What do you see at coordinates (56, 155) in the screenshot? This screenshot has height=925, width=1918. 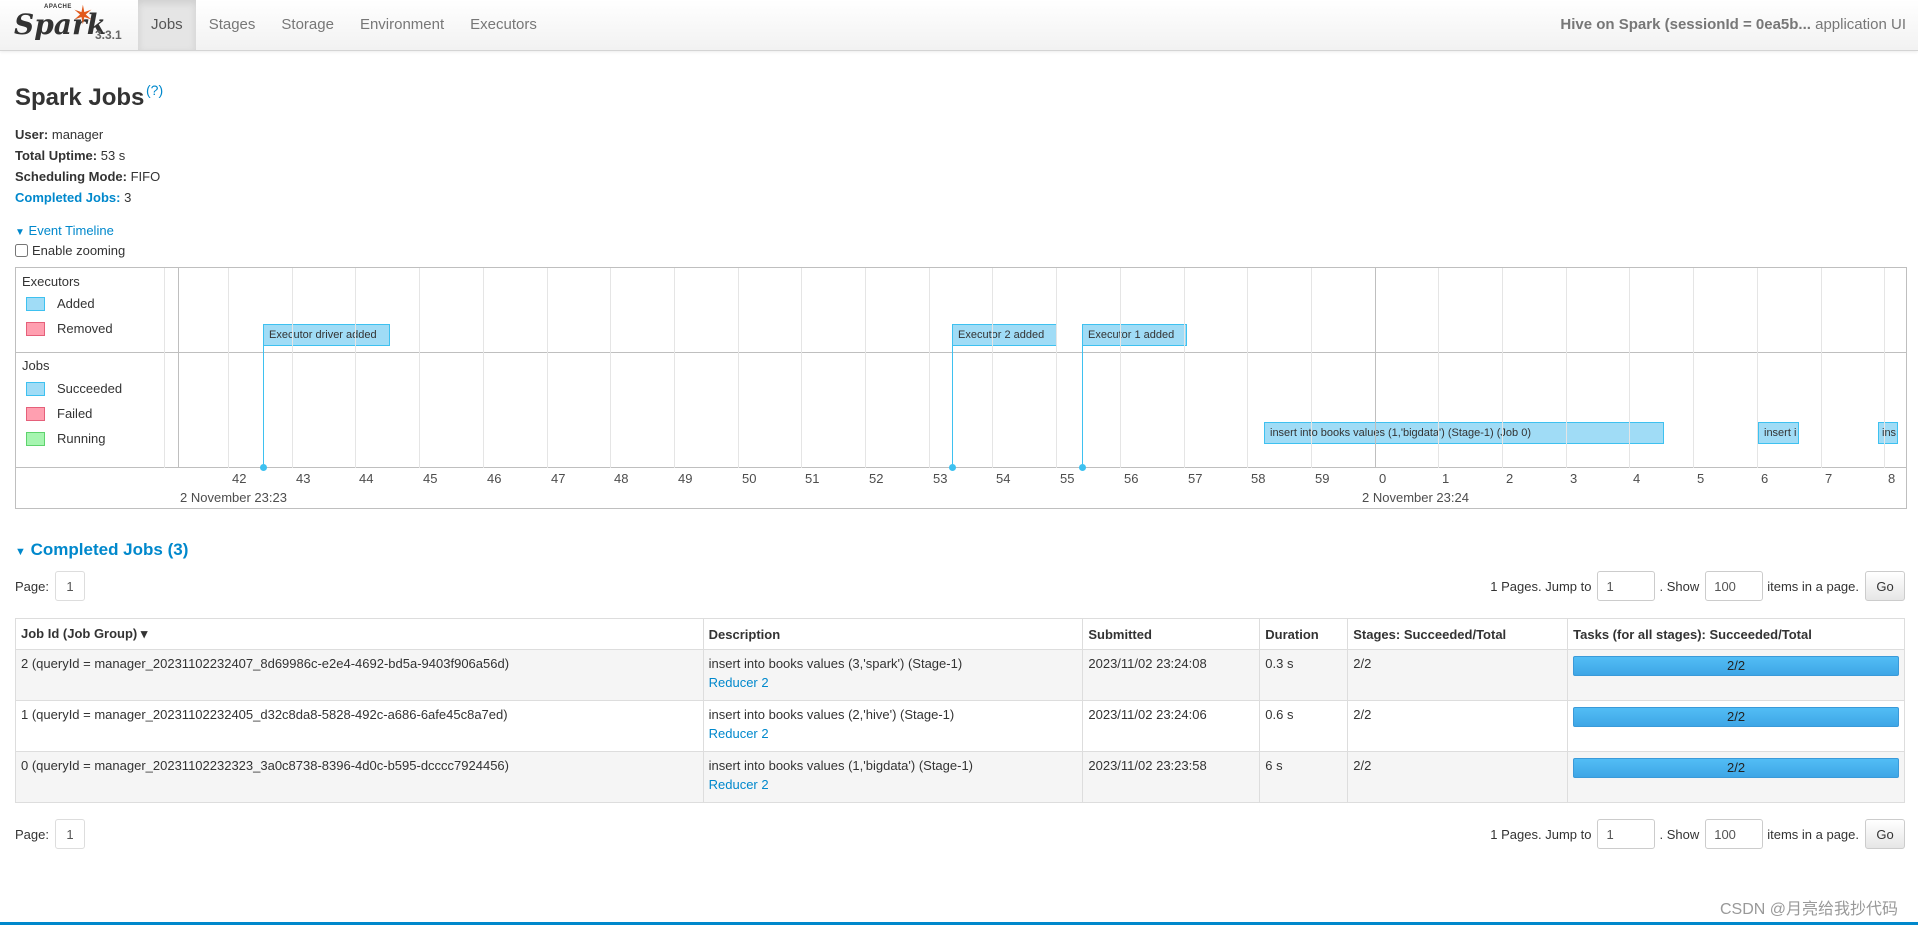 I see `uptime-label: Total Uptime:` at bounding box center [56, 155].